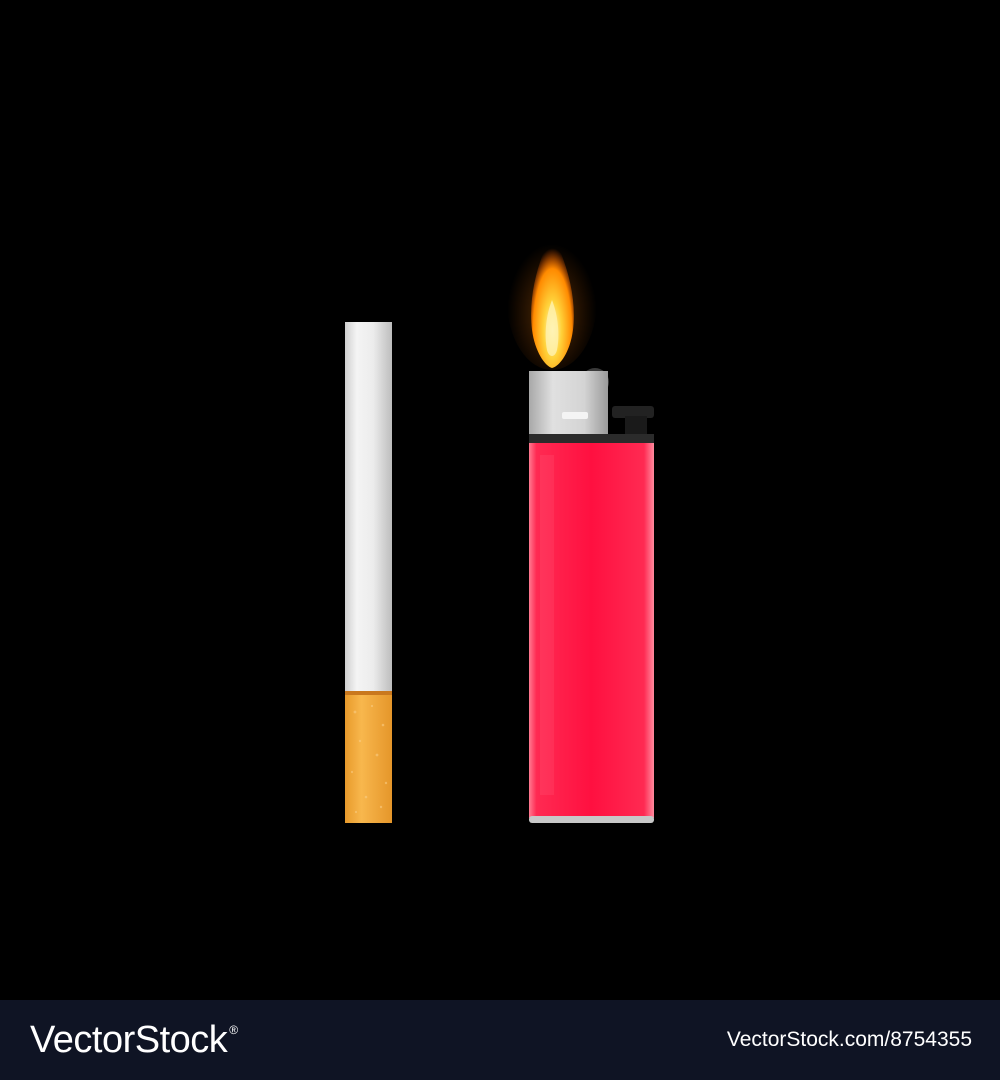  What do you see at coordinates (849, 1039) in the screenshot?
I see `image-id: VectorStock.com/8754355` at bounding box center [849, 1039].